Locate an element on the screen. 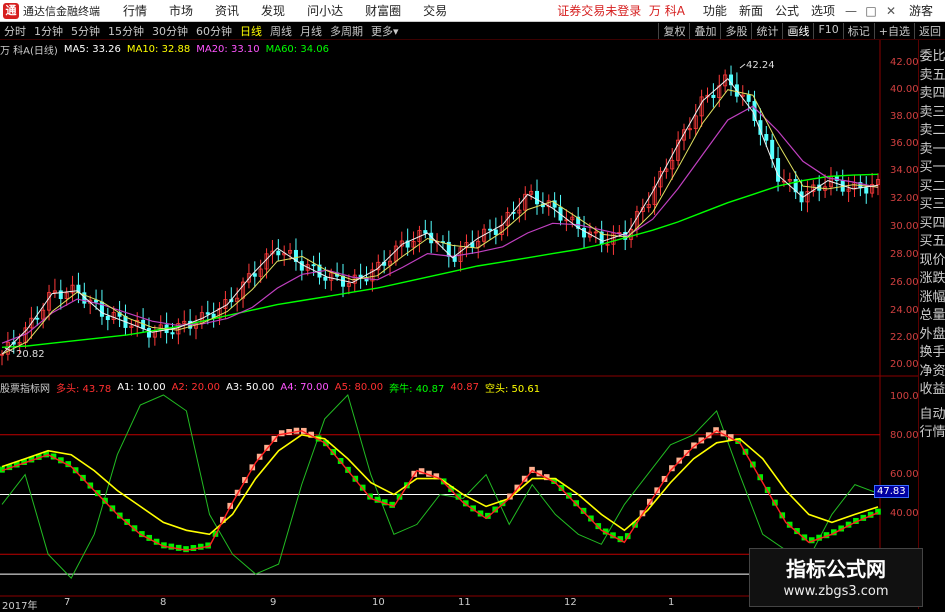  field-volume: 总量 is located at coordinates (932, 316).